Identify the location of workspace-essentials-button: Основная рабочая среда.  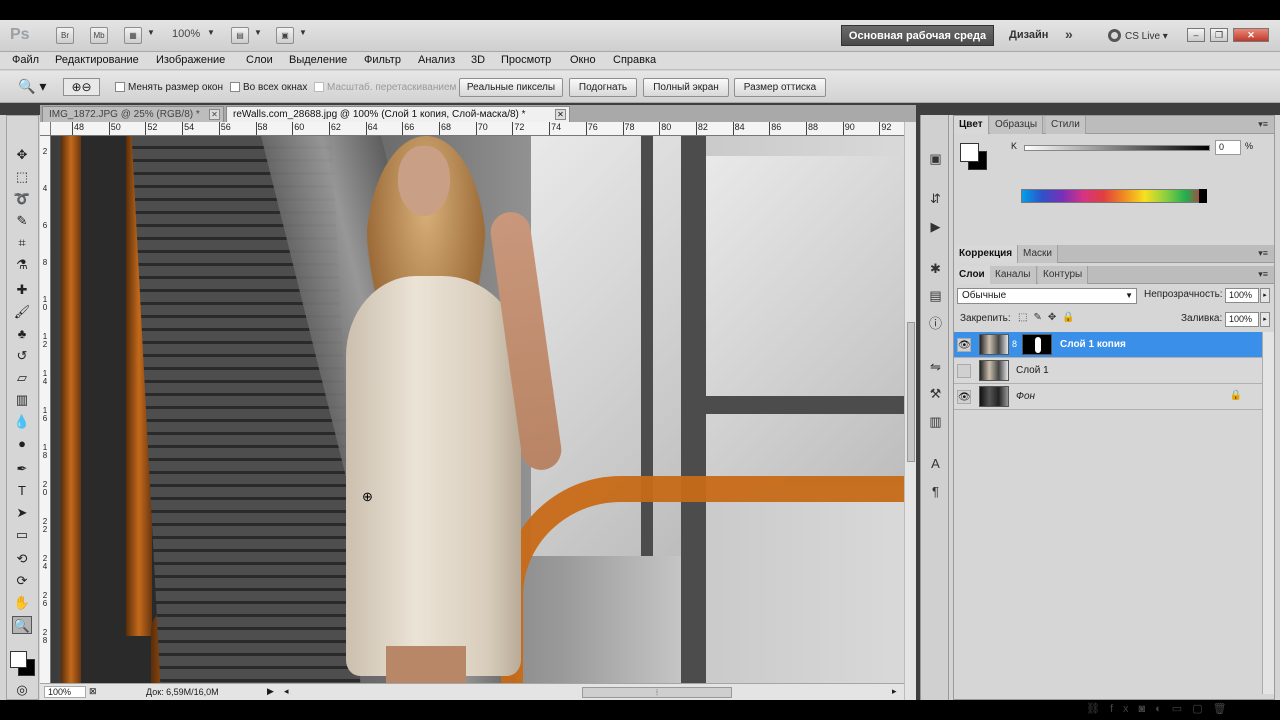
(917, 35).